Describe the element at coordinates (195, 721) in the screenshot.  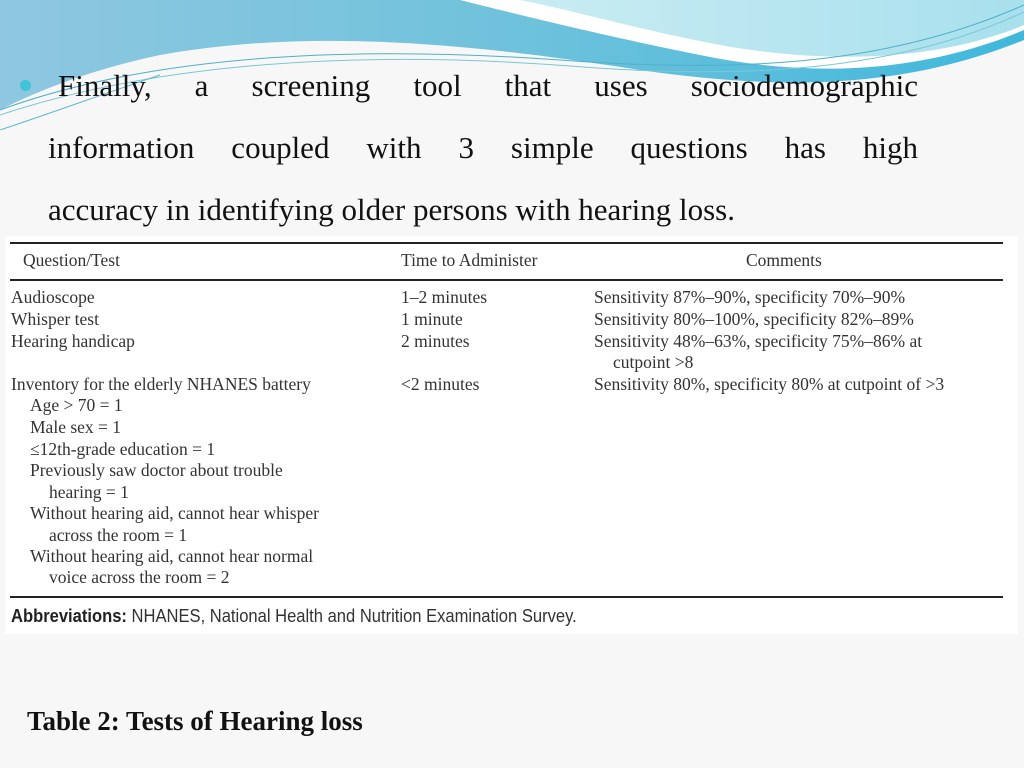
I see `table-caption: Table 2: Tests of Hearing loss` at that location.